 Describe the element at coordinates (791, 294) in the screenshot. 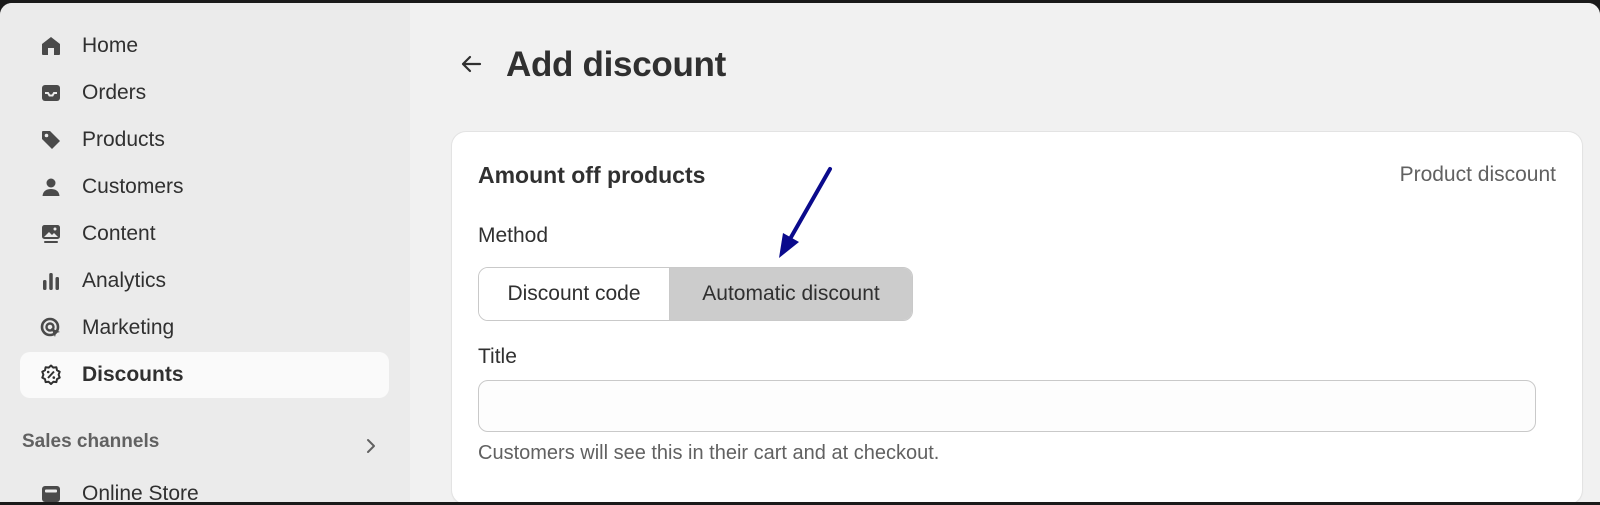

I see `automatic-discount-option: Automatic discount` at that location.